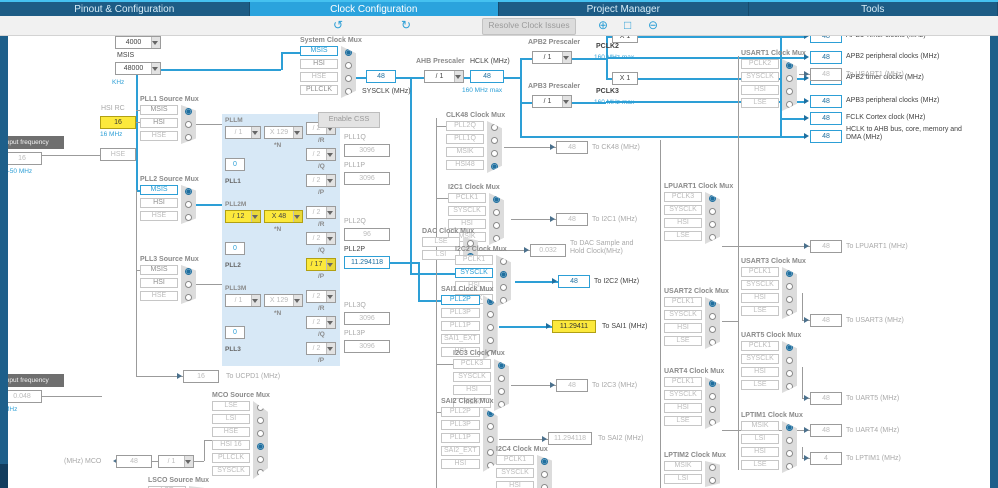  Describe the element at coordinates (338, 25) in the screenshot. I see `undo-icon: ↺` at that location.